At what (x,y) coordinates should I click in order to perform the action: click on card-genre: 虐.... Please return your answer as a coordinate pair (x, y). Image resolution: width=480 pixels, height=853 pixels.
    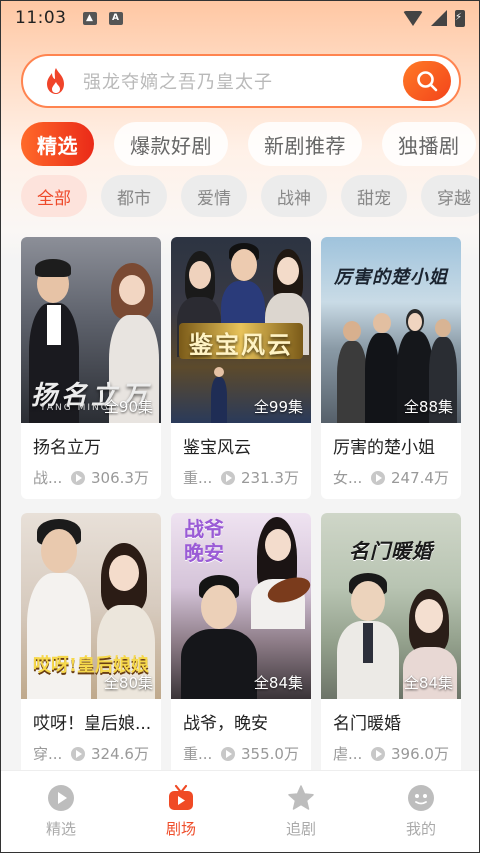
    Looking at the image, I should click on (348, 754).